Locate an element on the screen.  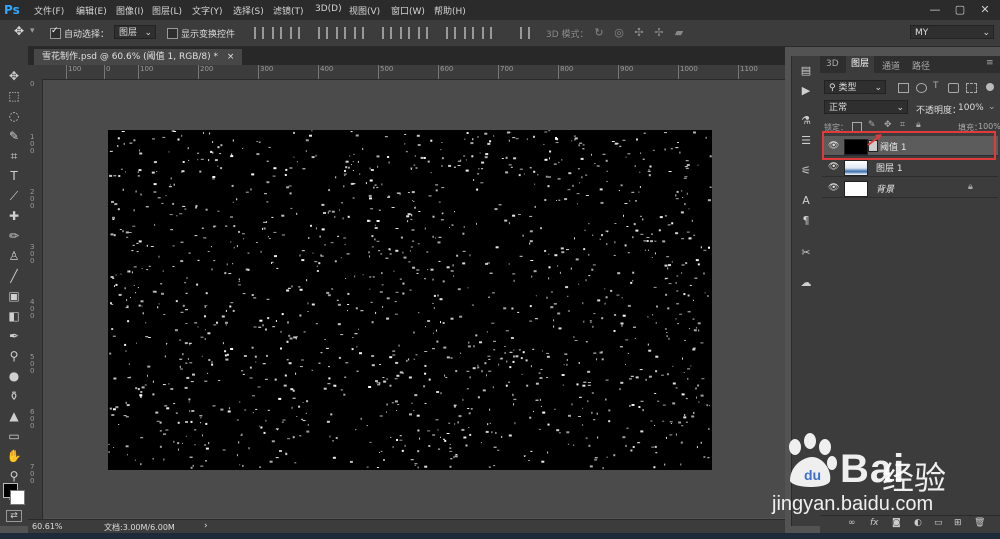
distribute-right-icon is located at coordinates (487, 33).